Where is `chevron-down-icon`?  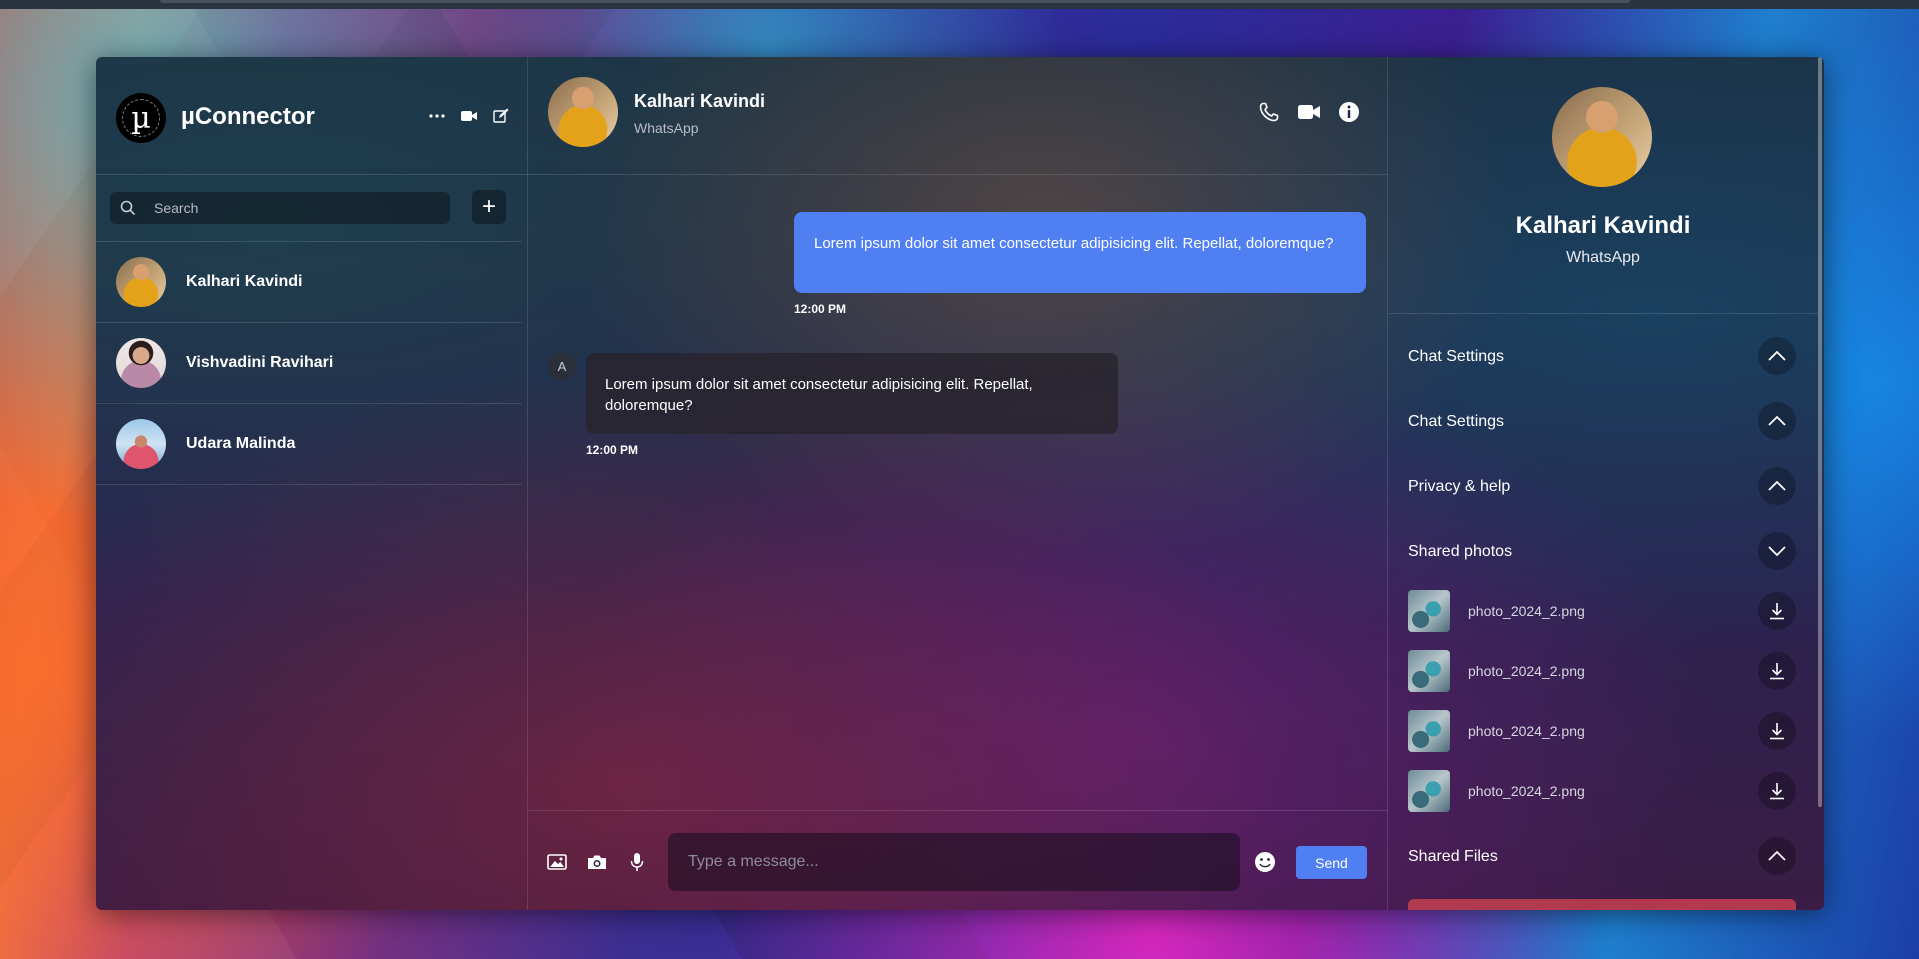 chevron-down-icon is located at coordinates (1777, 551).